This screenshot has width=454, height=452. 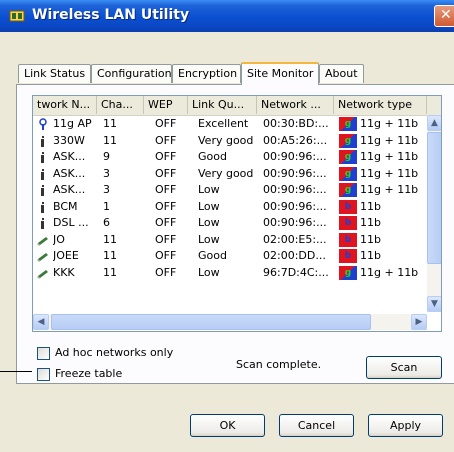 I want to click on tab-link-status: Link Status, so click(x=54, y=73).